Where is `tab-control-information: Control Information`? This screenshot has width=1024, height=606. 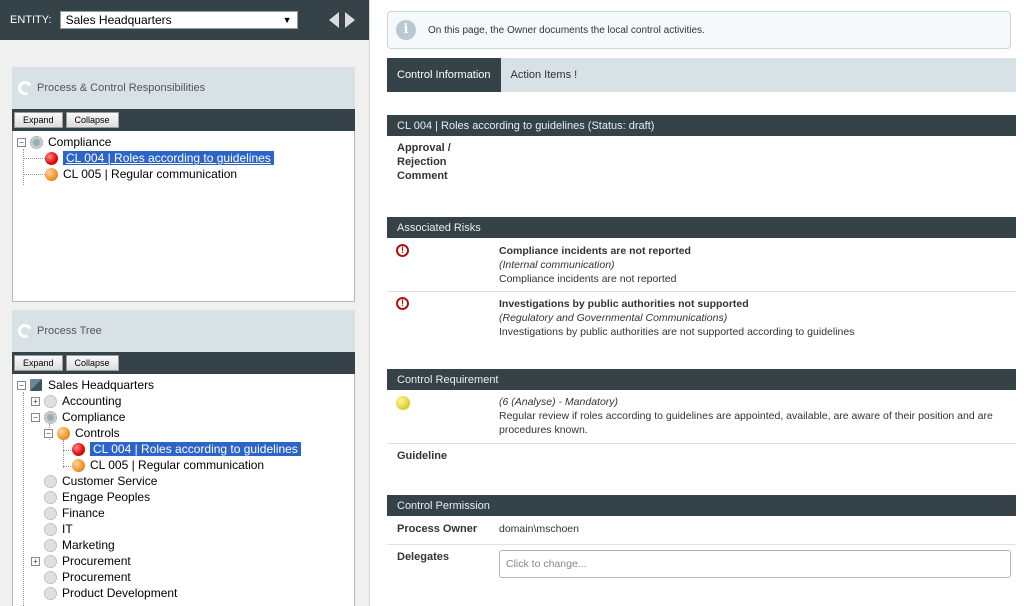
tab-control-information: Control Information is located at coordinates (444, 75).